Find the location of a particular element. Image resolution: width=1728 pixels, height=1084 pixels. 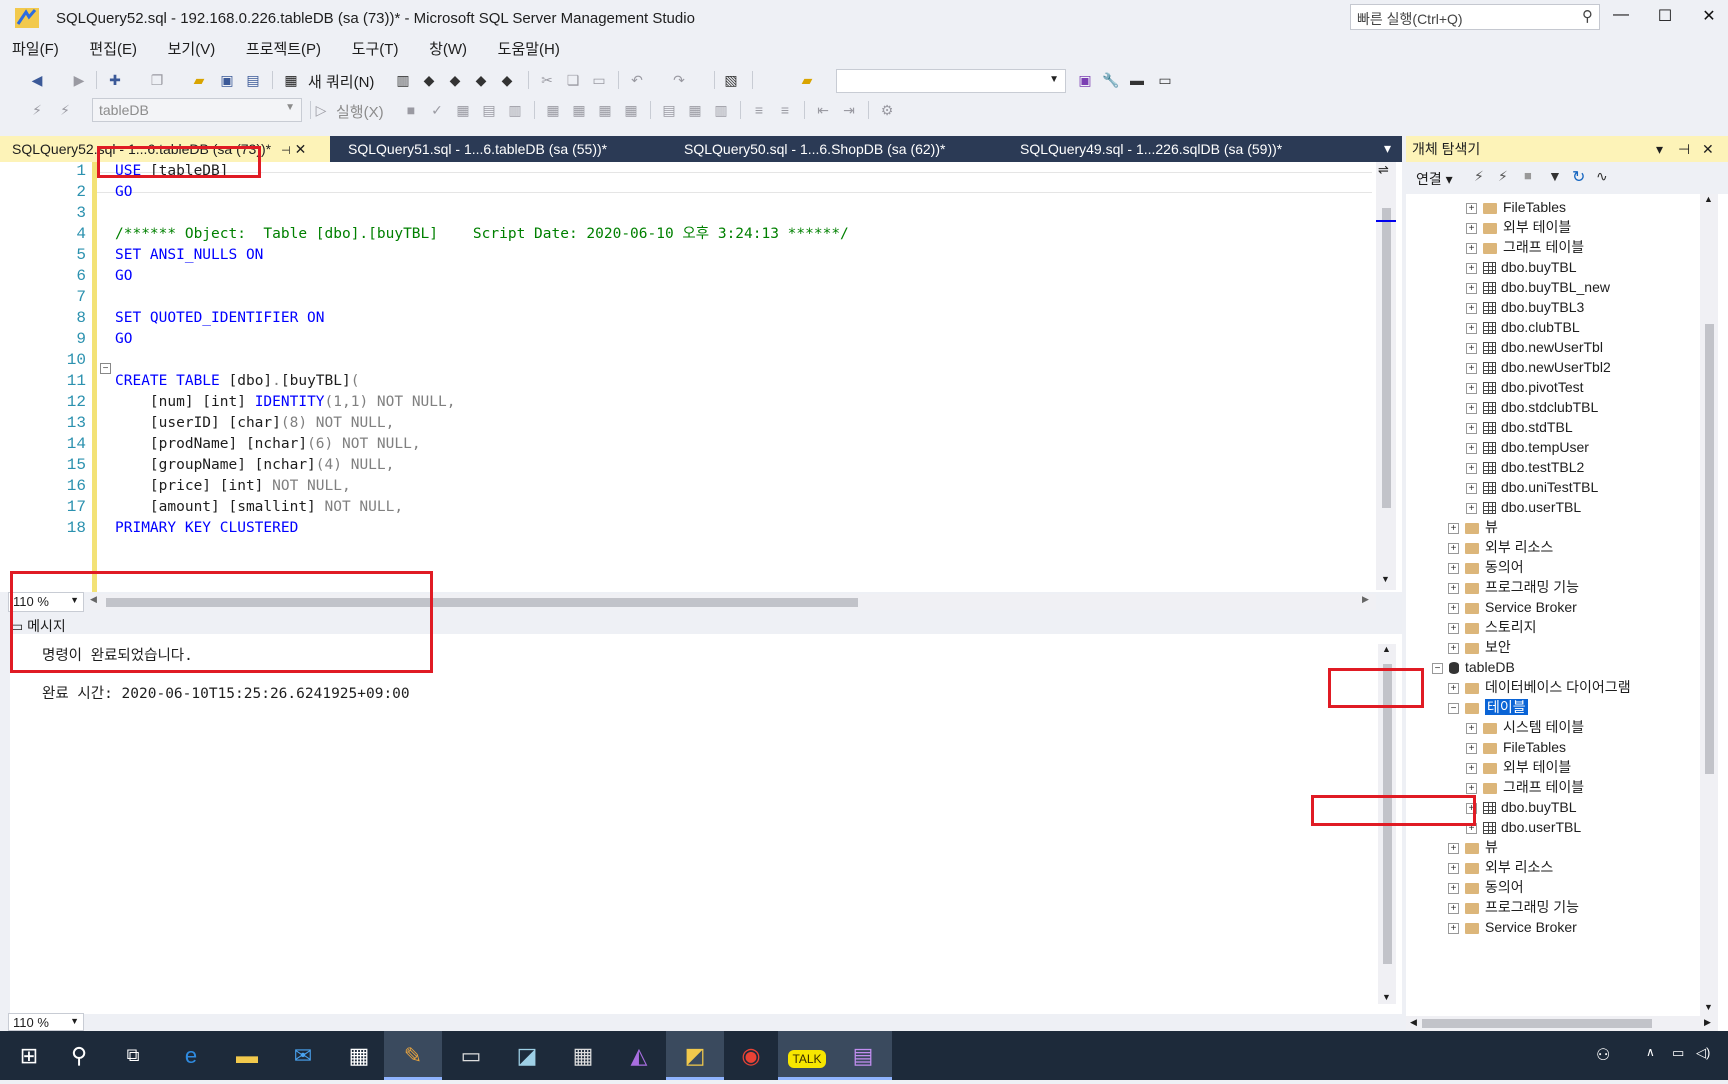

code-line: SET ANSI_NULLS ON is located at coordinates (189, 255).